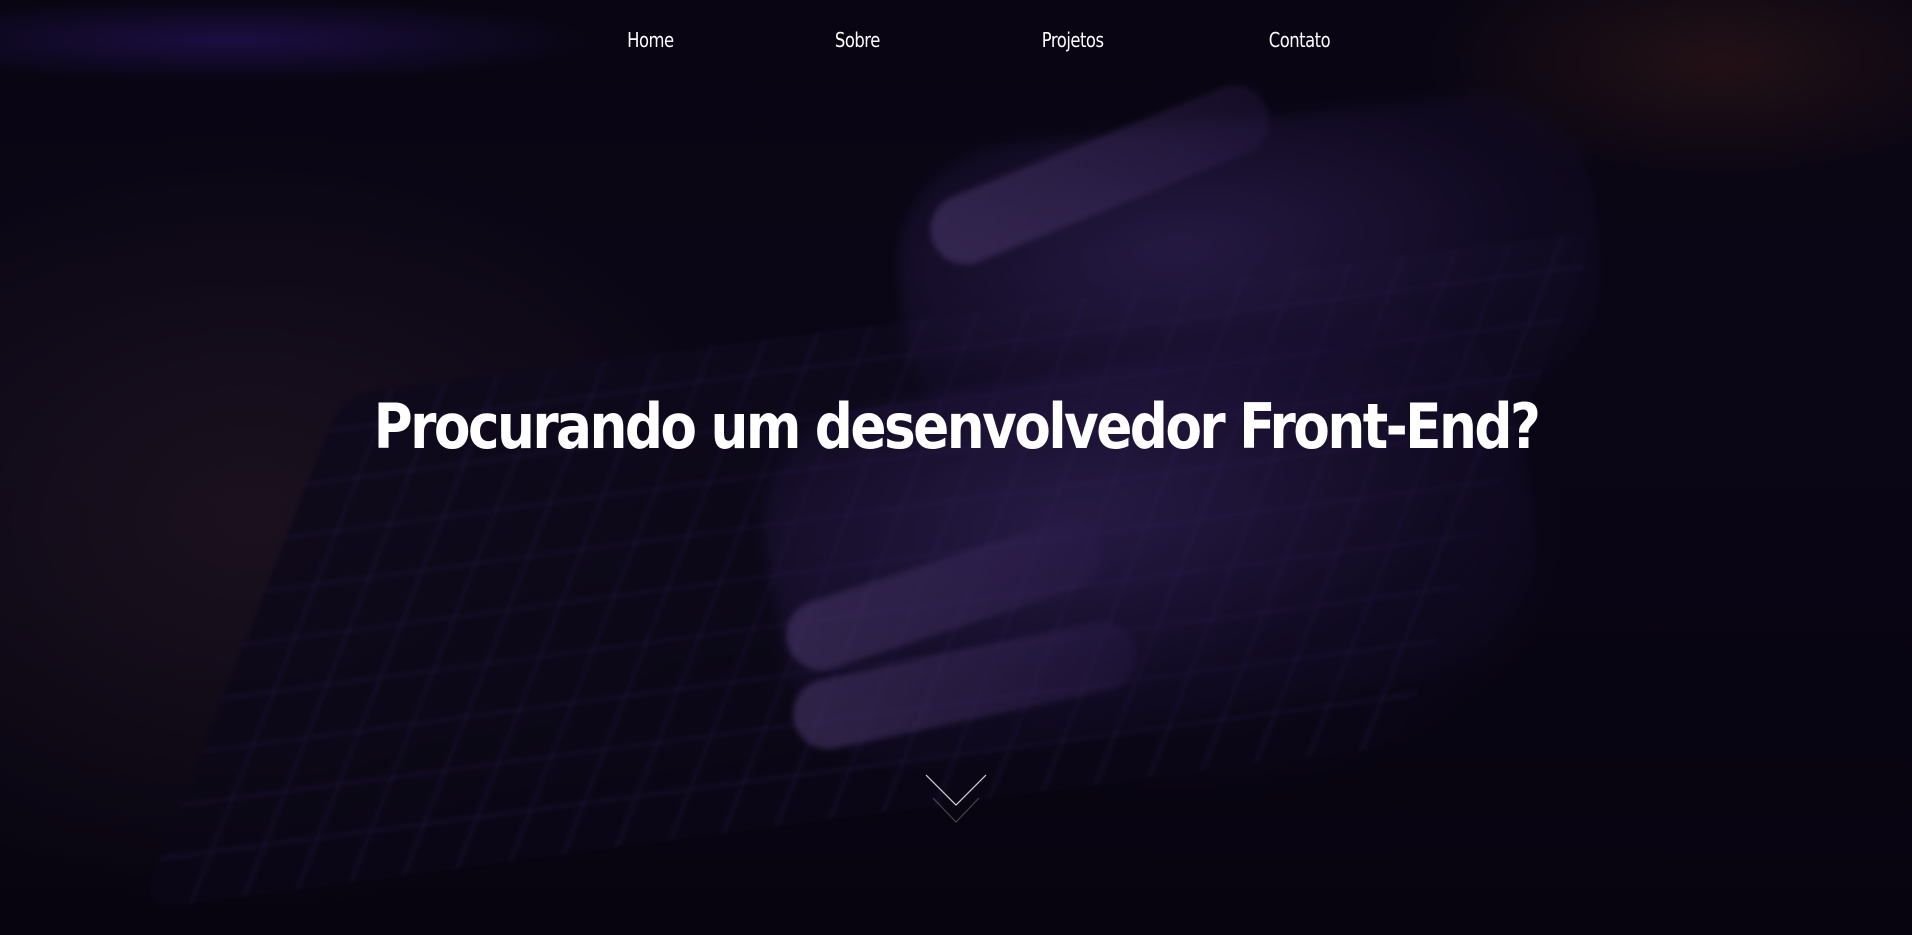  I want to click on main-nav: Home Sobre Projetos Contato, so click(956, 42).